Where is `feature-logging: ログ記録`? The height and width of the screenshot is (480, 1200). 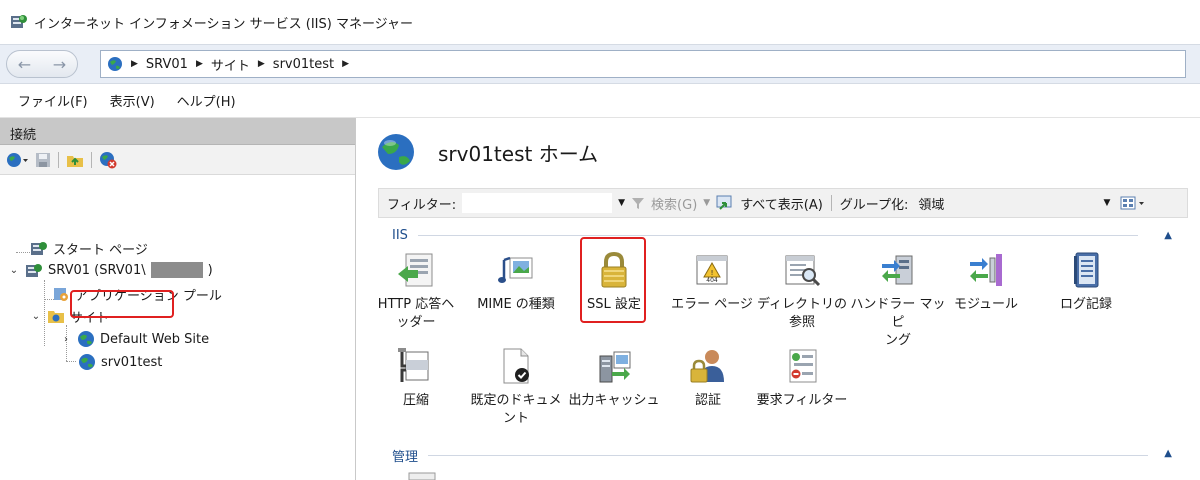 feature-logging: ログ記録 is located at coordinates (1086, 282).